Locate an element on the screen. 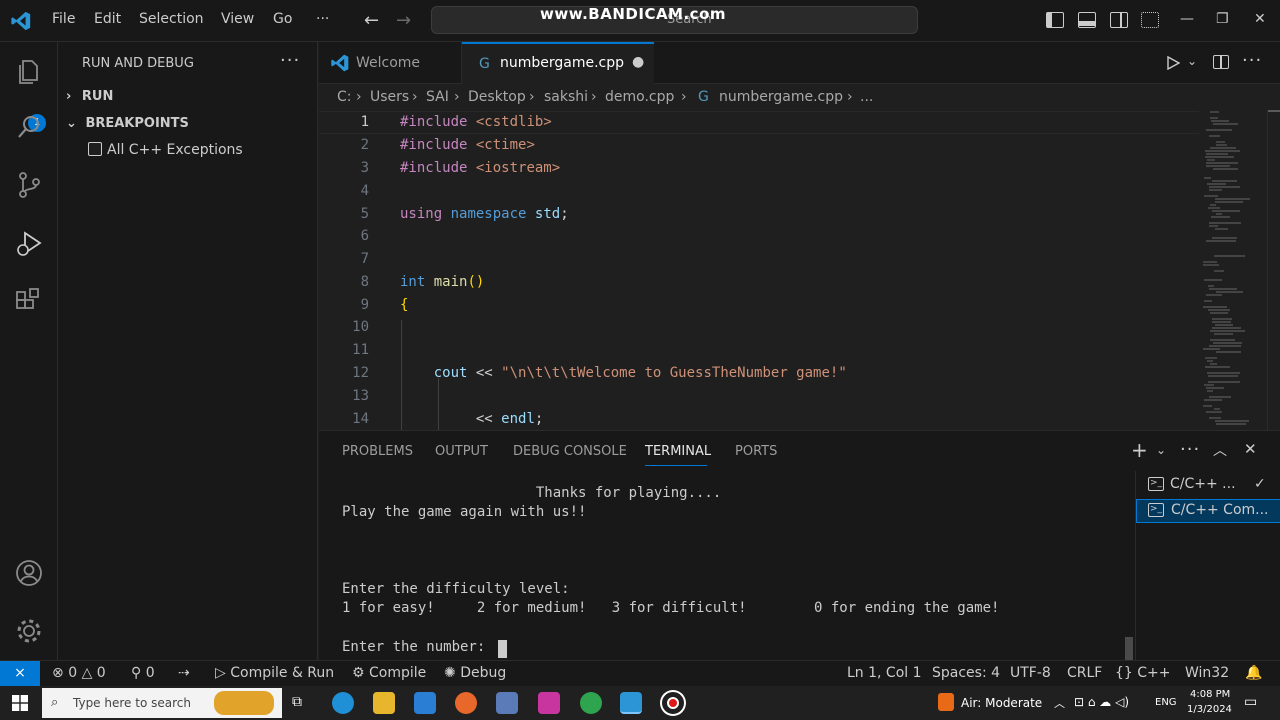 The width and height of the screenshot is (1280, 720). breadcrumb-item: sakshi is located at coordinates (566, 97).